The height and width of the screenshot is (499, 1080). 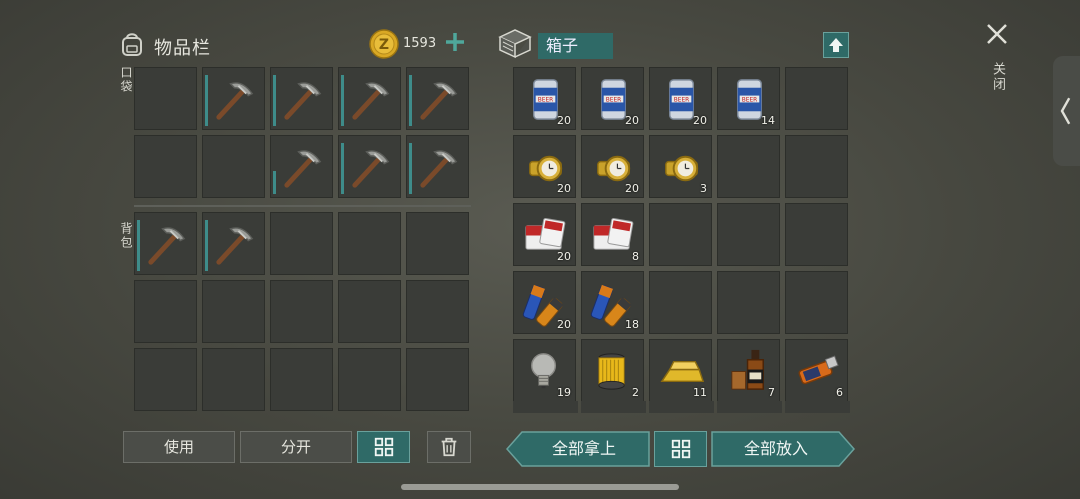 I want to click on item-count: 11, so click(x=700, y=392).